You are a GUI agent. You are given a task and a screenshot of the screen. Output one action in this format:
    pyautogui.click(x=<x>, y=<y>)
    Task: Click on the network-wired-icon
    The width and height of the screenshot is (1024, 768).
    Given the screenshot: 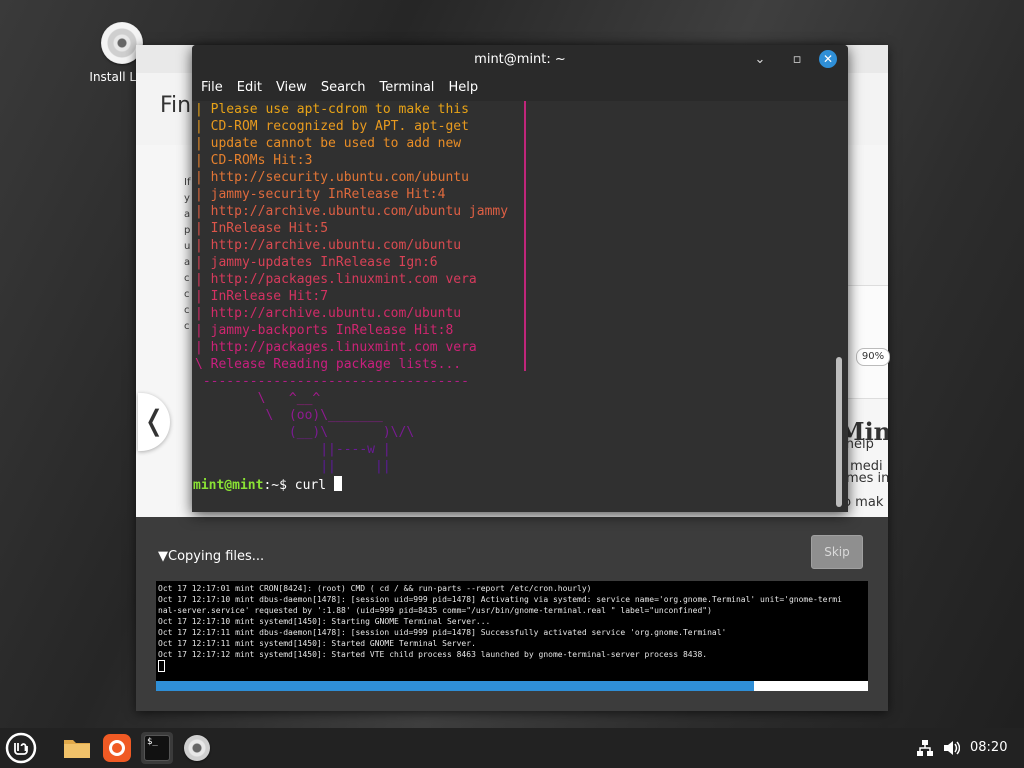 What is the action you would take?
    pyautogui.click(x=925, y=747)
    